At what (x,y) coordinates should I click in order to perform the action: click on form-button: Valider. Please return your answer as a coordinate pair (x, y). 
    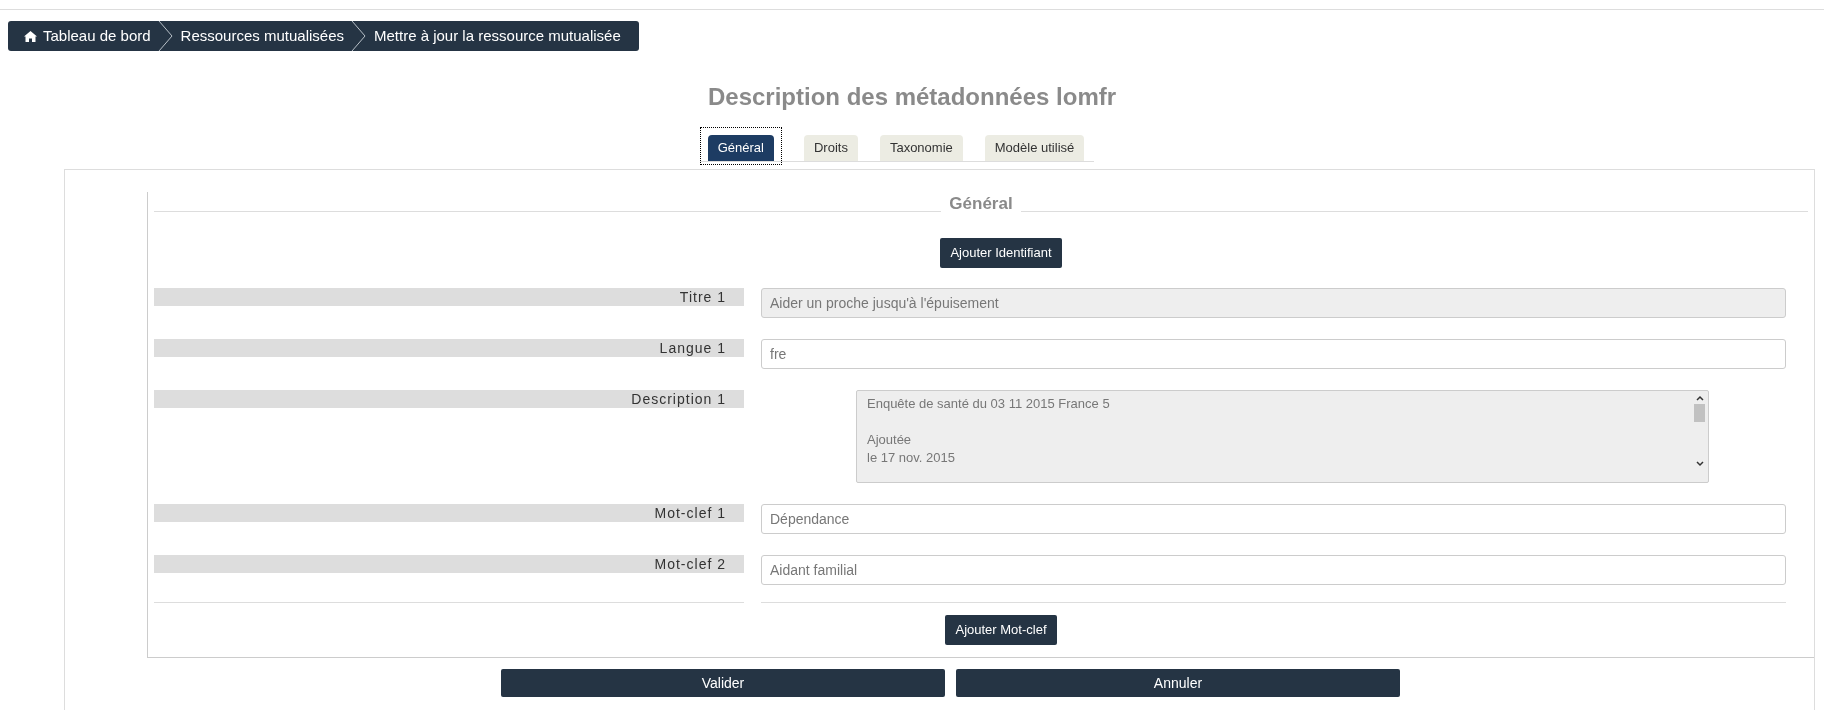
    Looking at the image, I should click on (723, 683).